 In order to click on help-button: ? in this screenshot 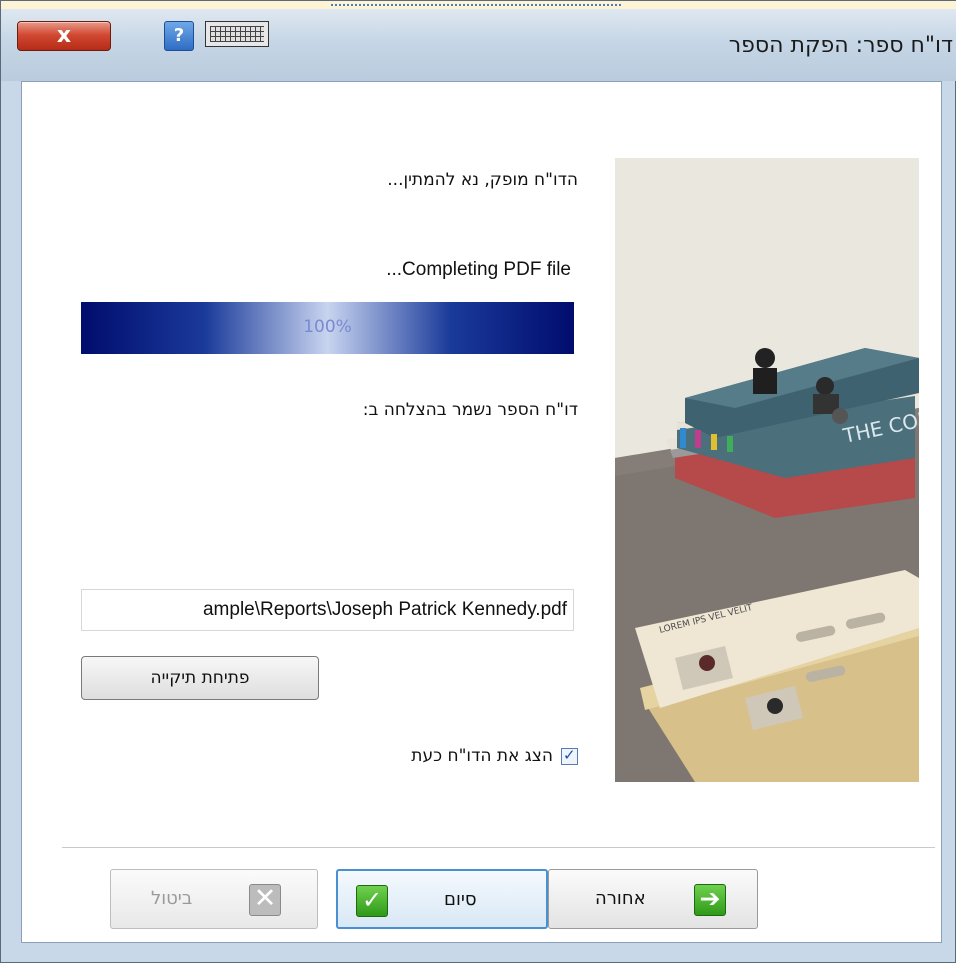, I will do `click(179, 36)`.